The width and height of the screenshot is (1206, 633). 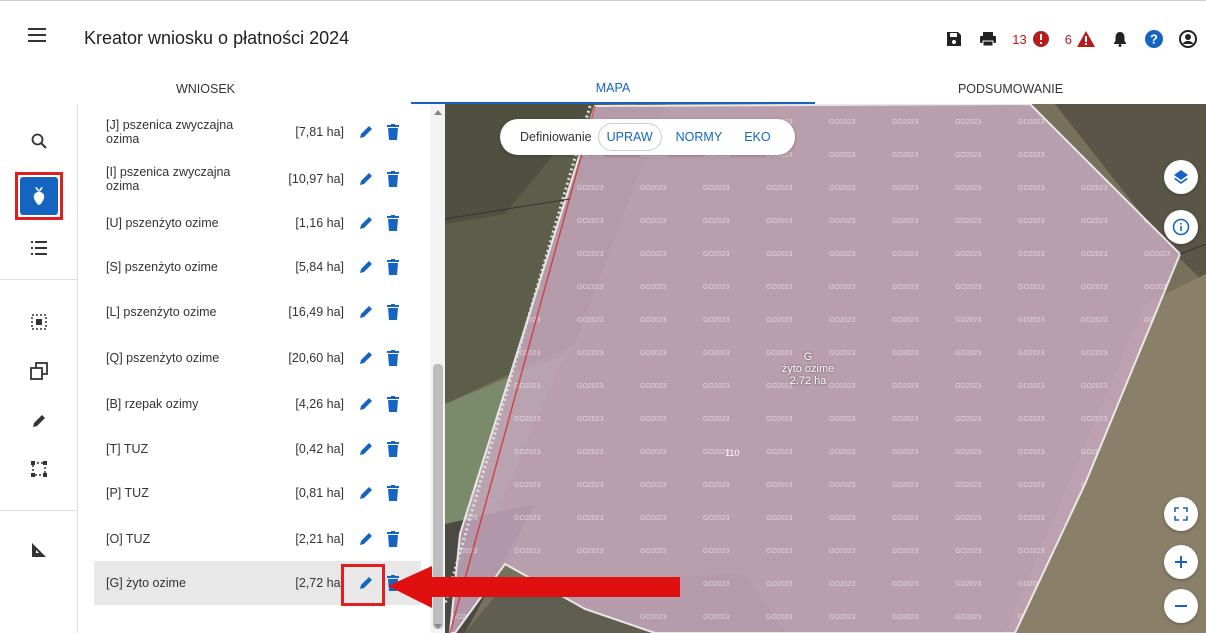 I want to click on account-icon, so click(x=1188, y=39).